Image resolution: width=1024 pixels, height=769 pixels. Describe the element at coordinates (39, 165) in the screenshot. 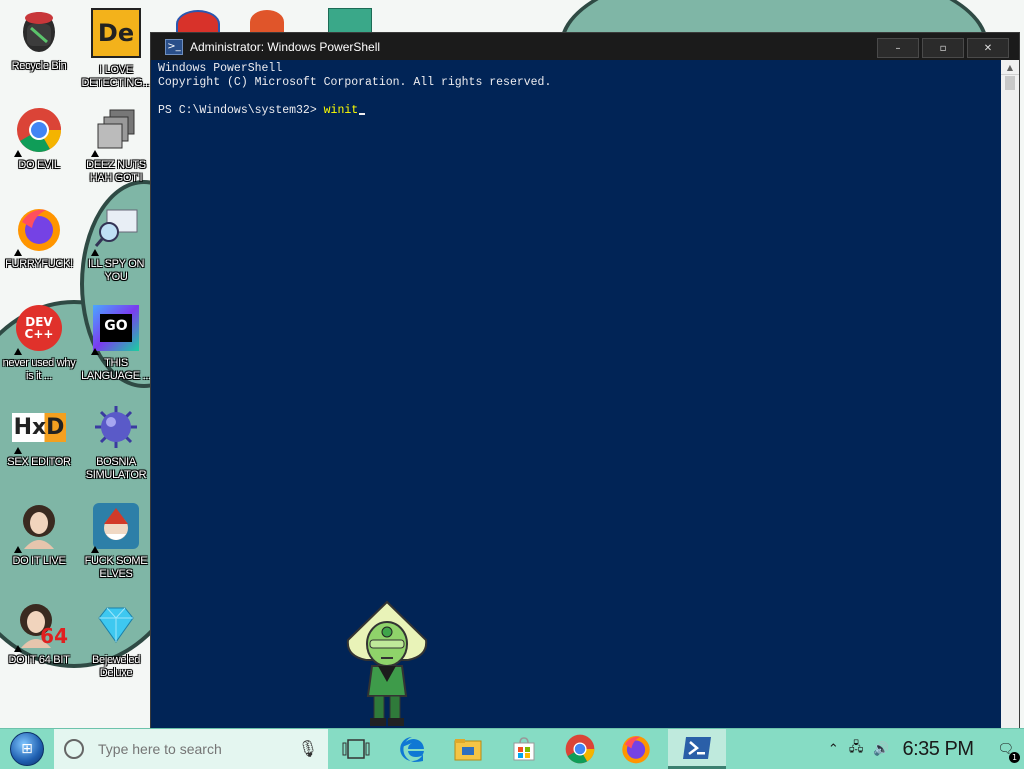

I see `desktop-icon-label: DO EVIL` at that location.